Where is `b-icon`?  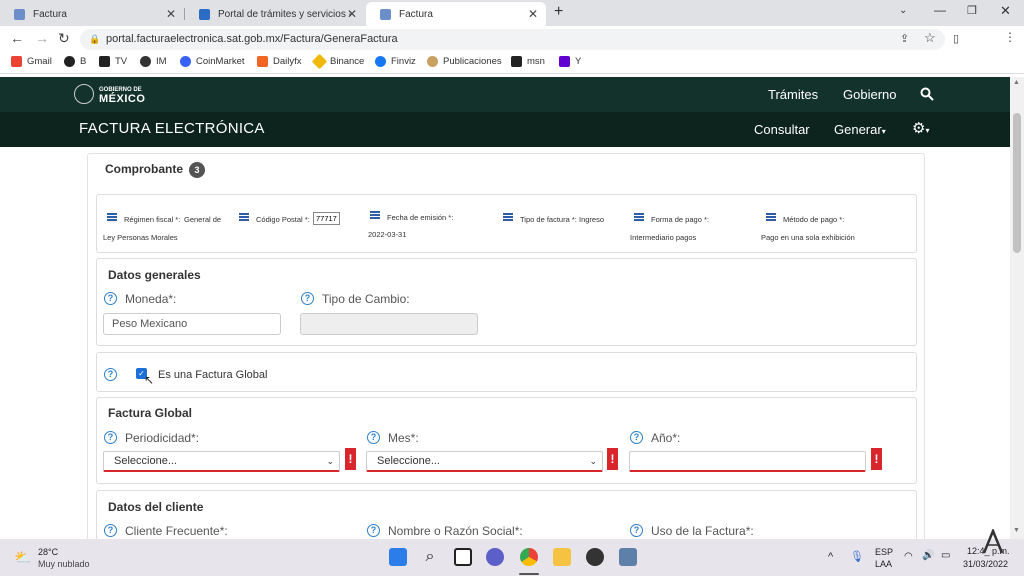
b-icon is located at coordinates (69, 61).